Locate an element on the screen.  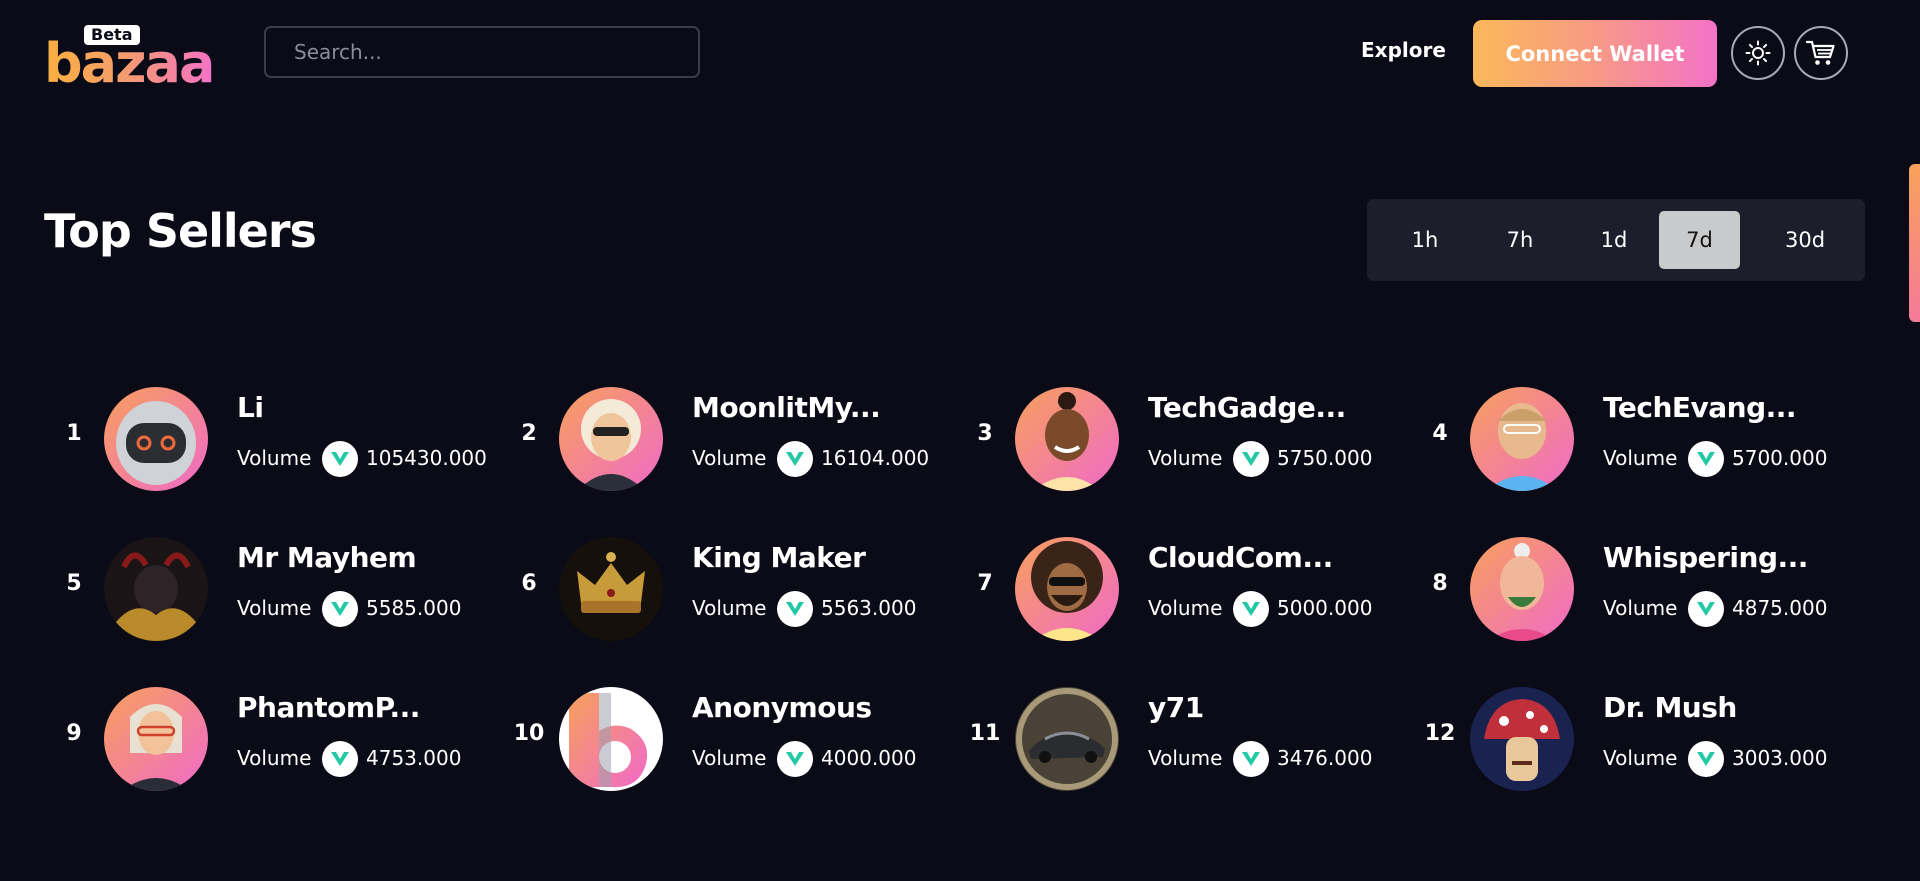
cart-icon is located at coordinates (1820, 52).